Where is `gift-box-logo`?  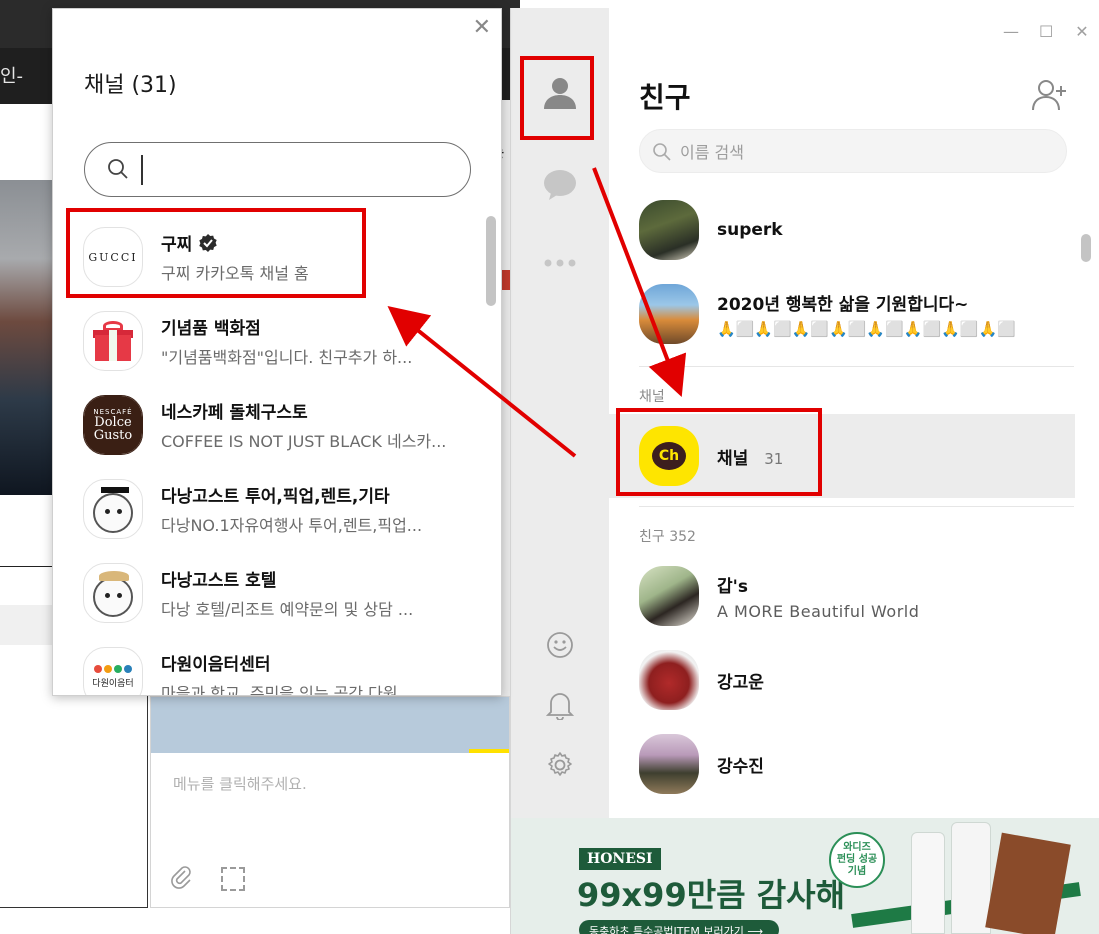 gift-box-logo is located at coordinates (113, 341).